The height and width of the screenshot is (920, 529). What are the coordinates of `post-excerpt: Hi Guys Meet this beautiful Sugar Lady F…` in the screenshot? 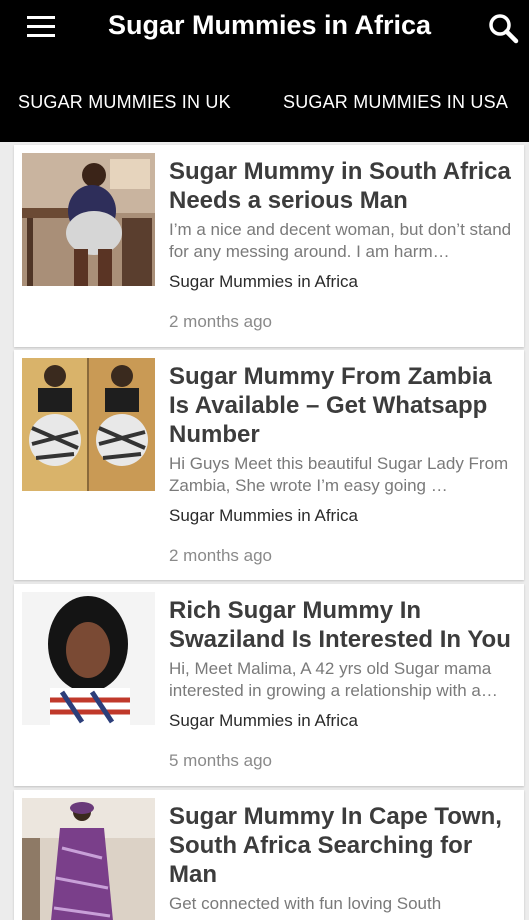 It's located at (339, 474).